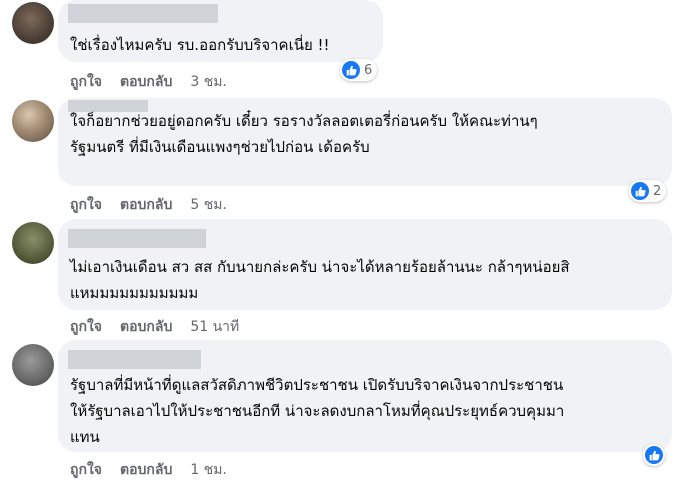 The height and width of the screenshot is (483, 680). What do you see at coordinates (200, 45) in the screenshot?
I see `comment-text: ใช่เรื่องไหมครับ รบ.ออกรับบริจาคเนี่ย !!` at bounding box center [200, 45].